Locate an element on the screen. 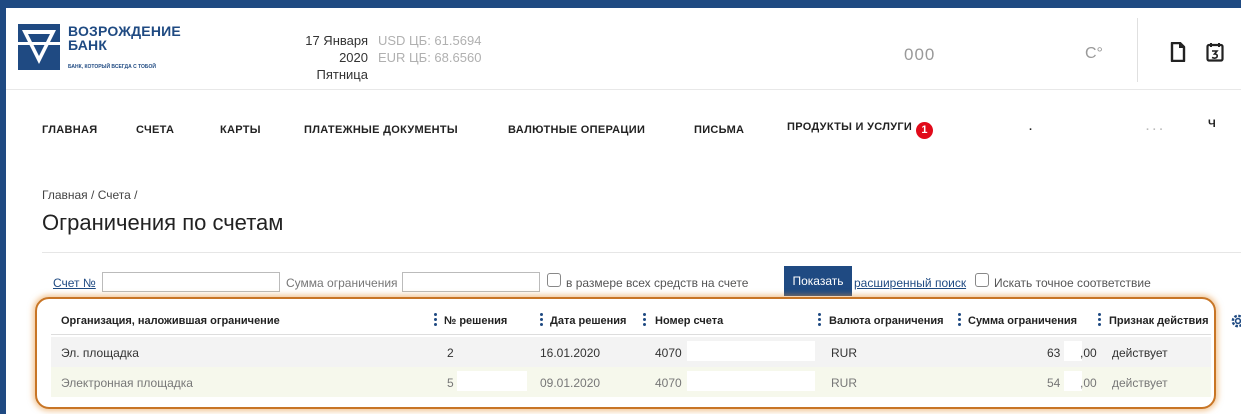 The image size is (1241, 414). usd-rate: USD ЦБ: 61.5694 is located at coordinates (430, 40).